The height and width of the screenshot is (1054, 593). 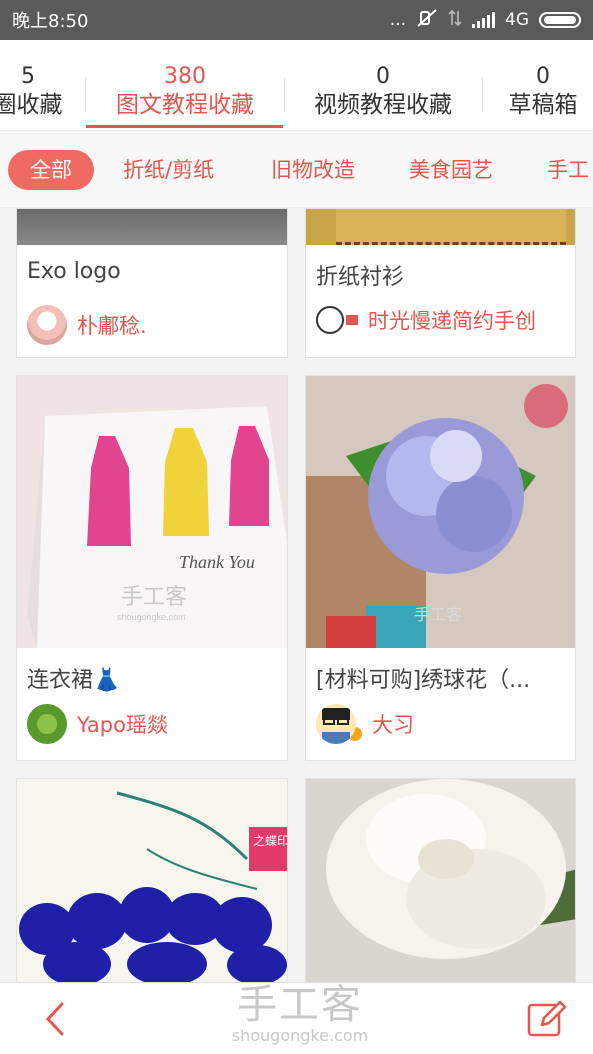 I want to click on card-image: Thank You 手工客 shougongke.com, so click(x=152, y=512).